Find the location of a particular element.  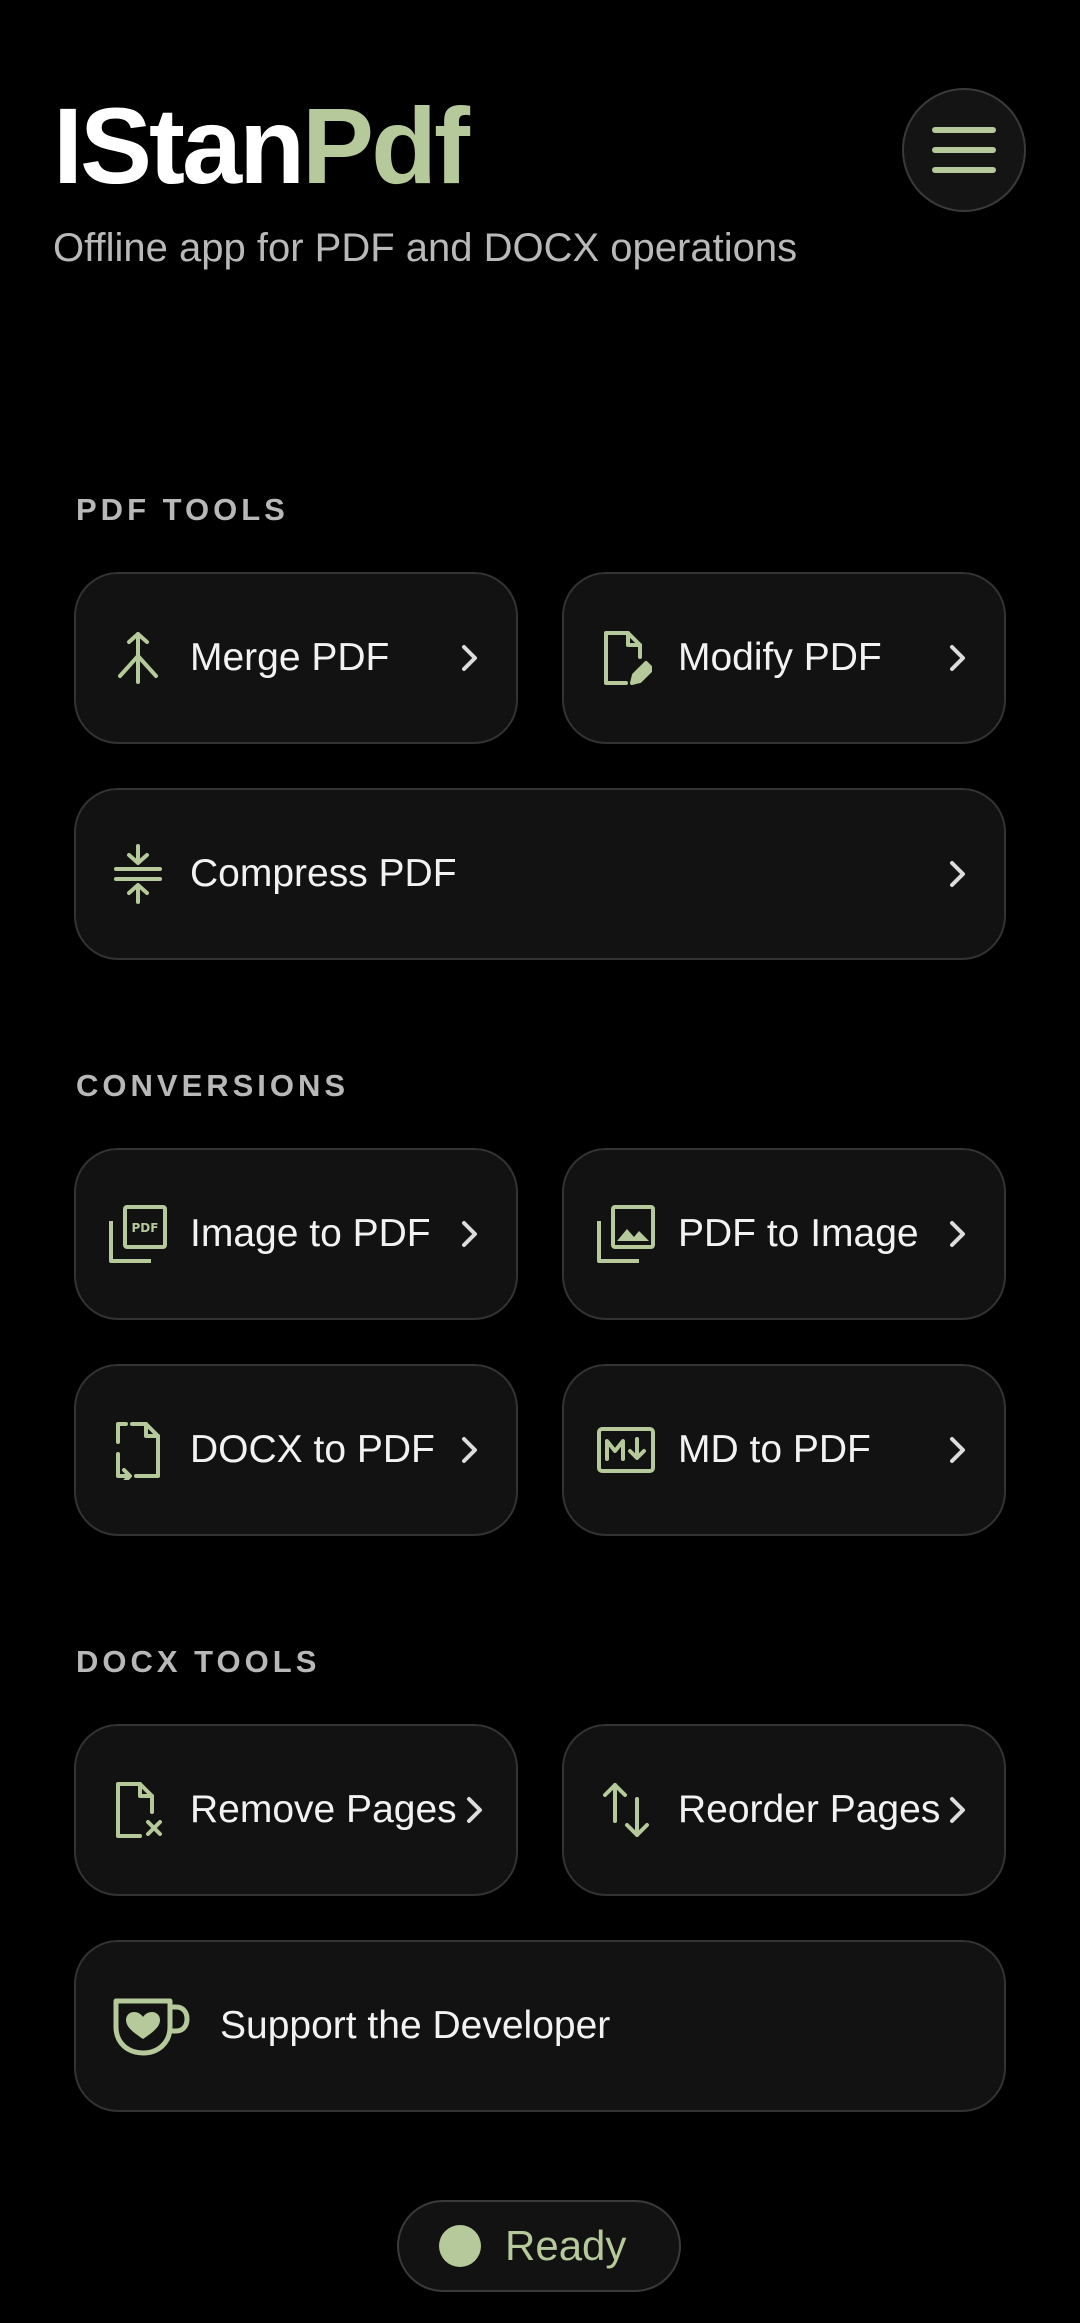

app-title-main: IStan is located at coordinates (179, 145).